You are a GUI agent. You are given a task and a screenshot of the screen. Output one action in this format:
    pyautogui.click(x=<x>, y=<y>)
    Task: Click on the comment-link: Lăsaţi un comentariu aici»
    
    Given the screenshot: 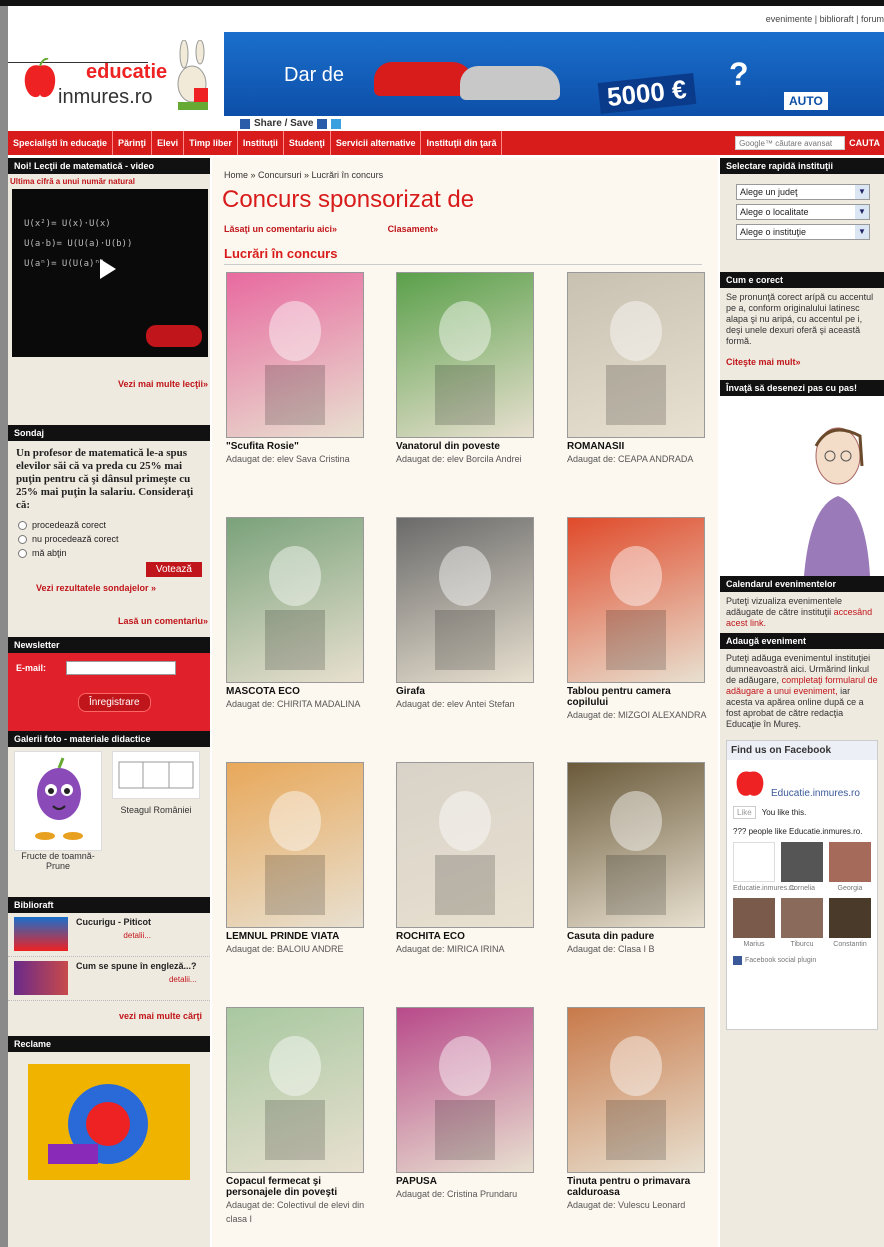 What is the action you would take?
    pyautogui.click(x=280, y=229)
    